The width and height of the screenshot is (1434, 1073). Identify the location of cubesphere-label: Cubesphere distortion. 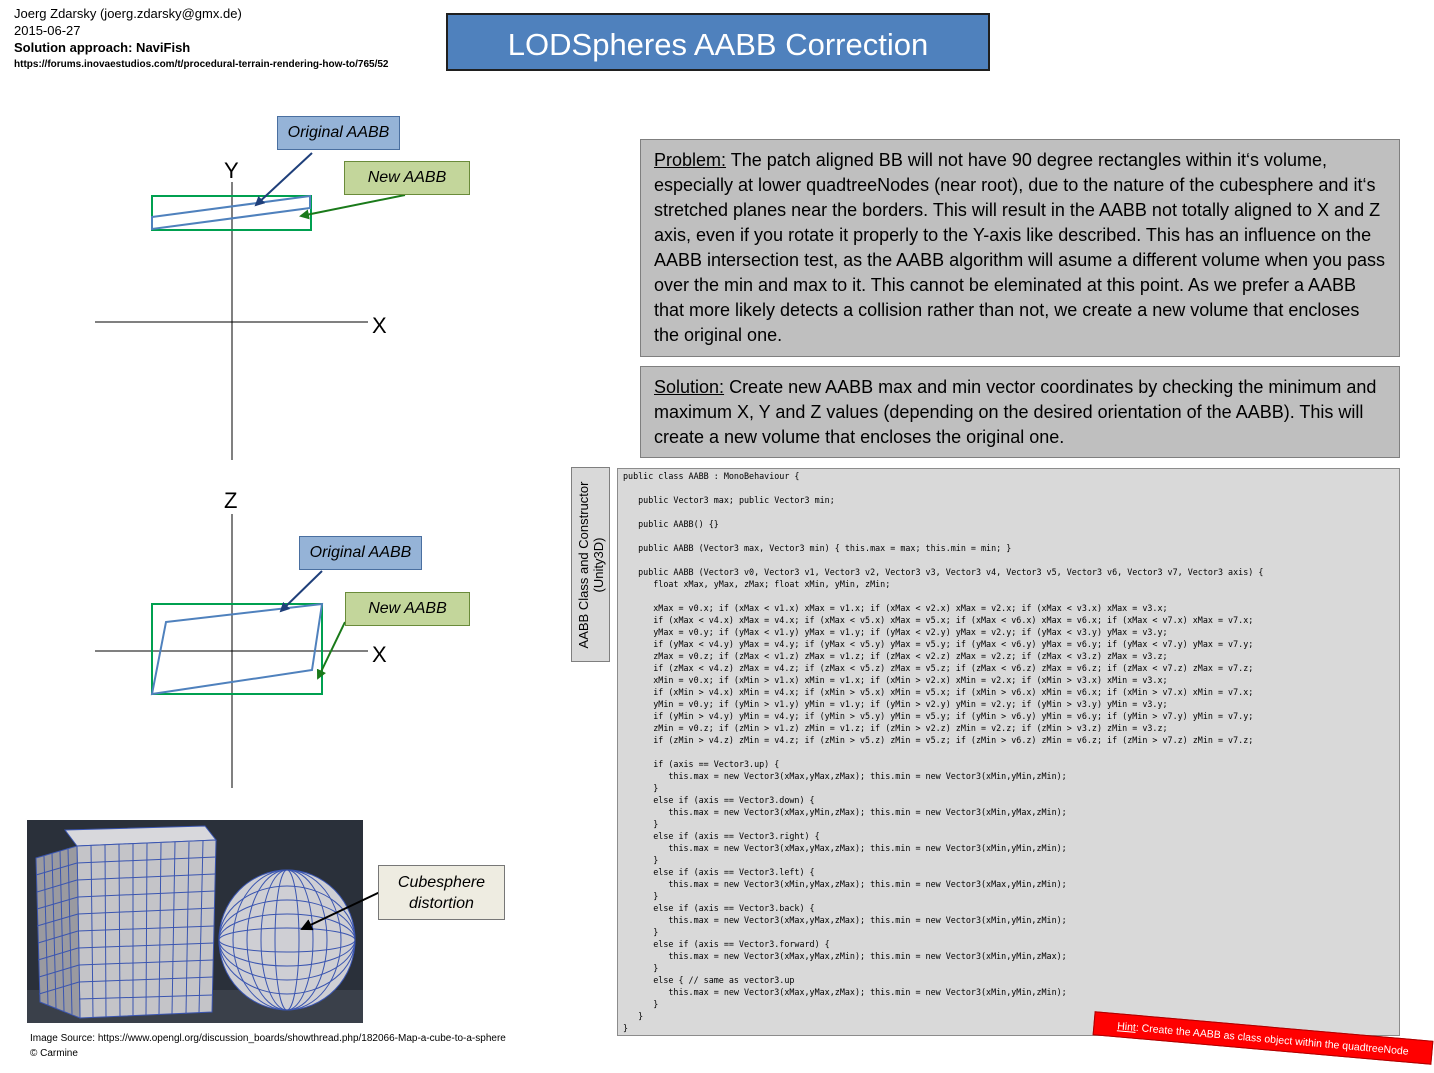
(441, 892).